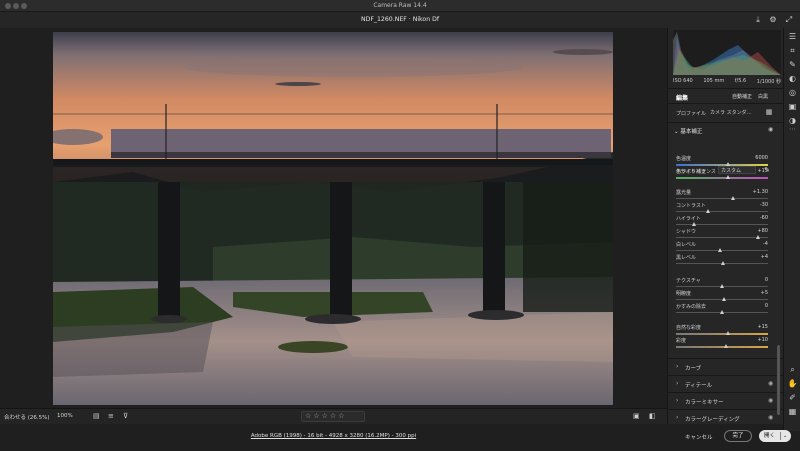  I want to click on slider-10: かすみの除去 0, so click(722, 310).